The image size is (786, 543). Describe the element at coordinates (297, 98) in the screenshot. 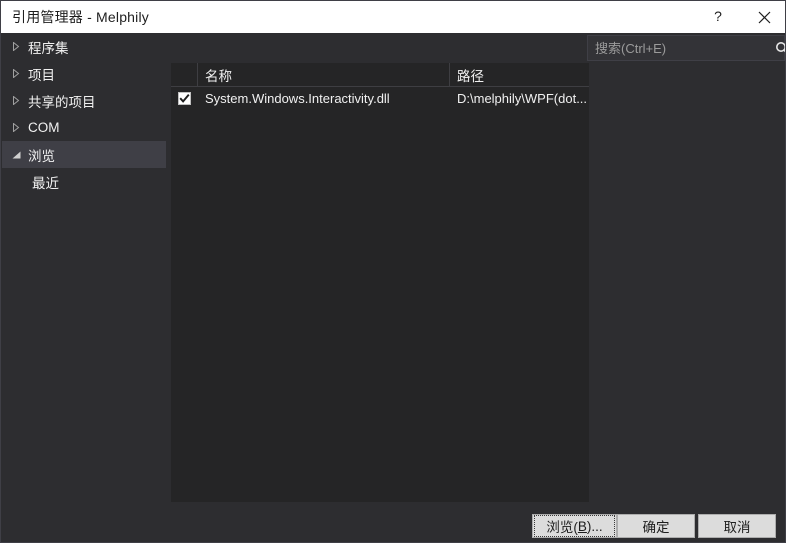

I see `row-name-cell: System.Windows.Interactivity.dll` at that location.